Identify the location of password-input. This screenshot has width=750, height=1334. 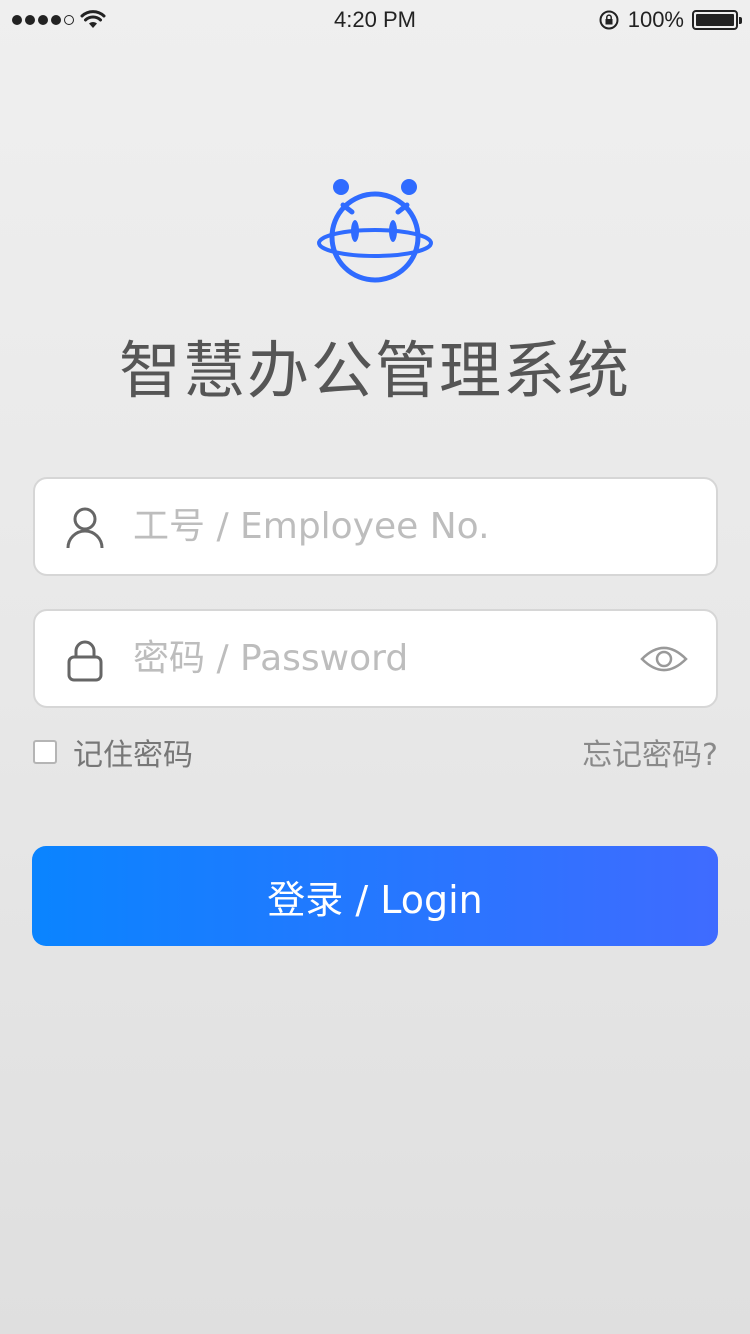
(383, 658).